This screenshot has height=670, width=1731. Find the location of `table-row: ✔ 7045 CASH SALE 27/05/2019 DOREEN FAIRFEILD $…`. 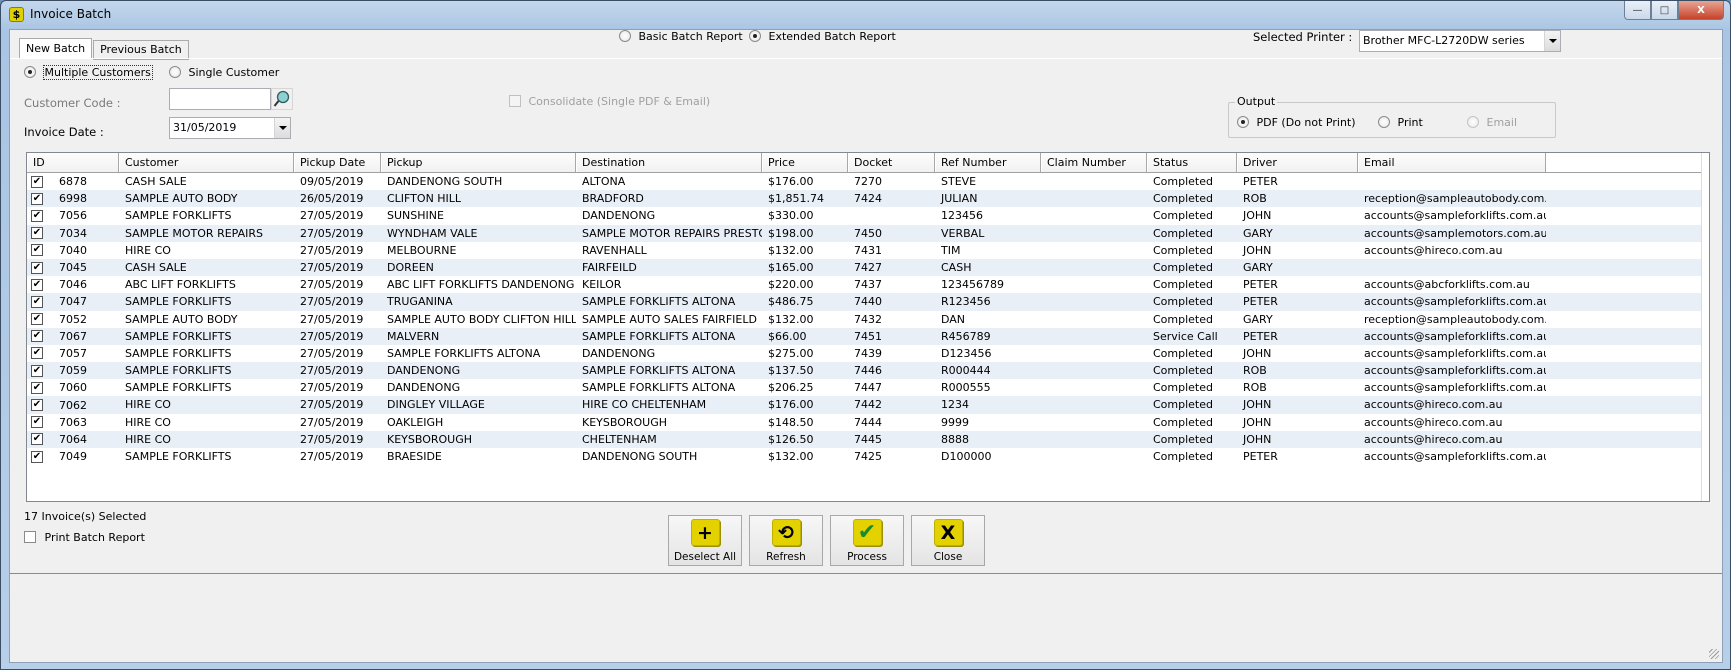

table-row: ✔ 7045 CASH SALE 27/05/2019 DOREEN FAIRFEILD $… is located at coordinates (868, 267).